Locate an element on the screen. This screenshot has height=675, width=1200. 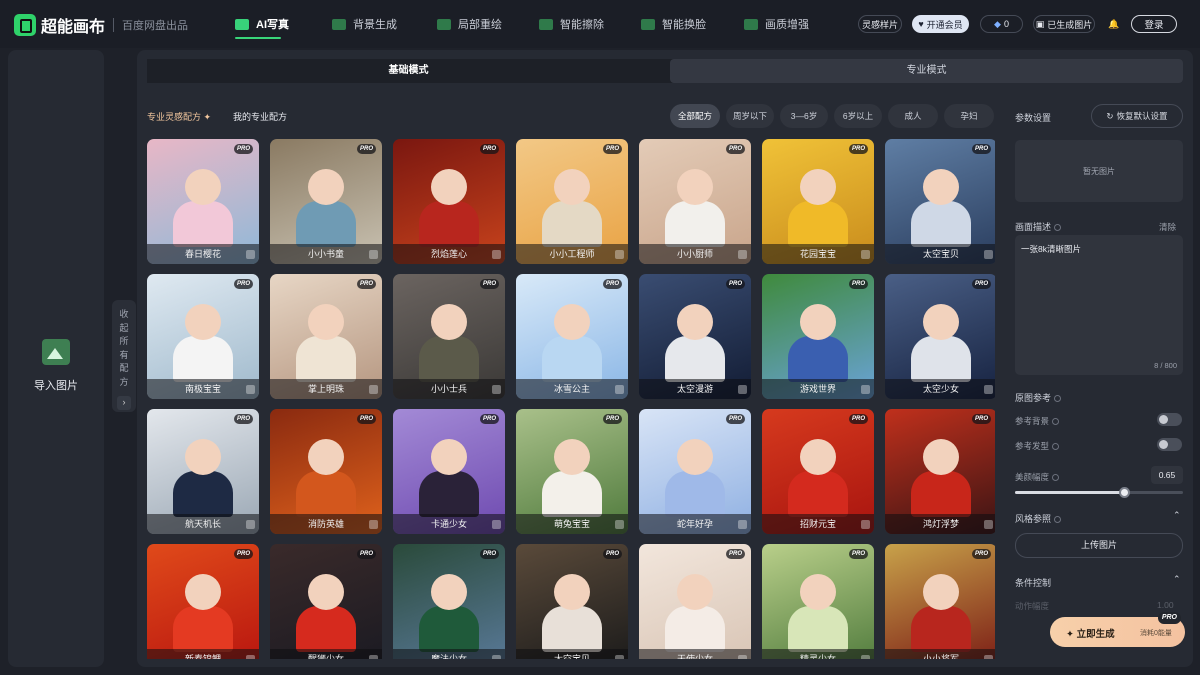
tab-my-recipes: 我的专业配方 is located at coordinates (260, 116).